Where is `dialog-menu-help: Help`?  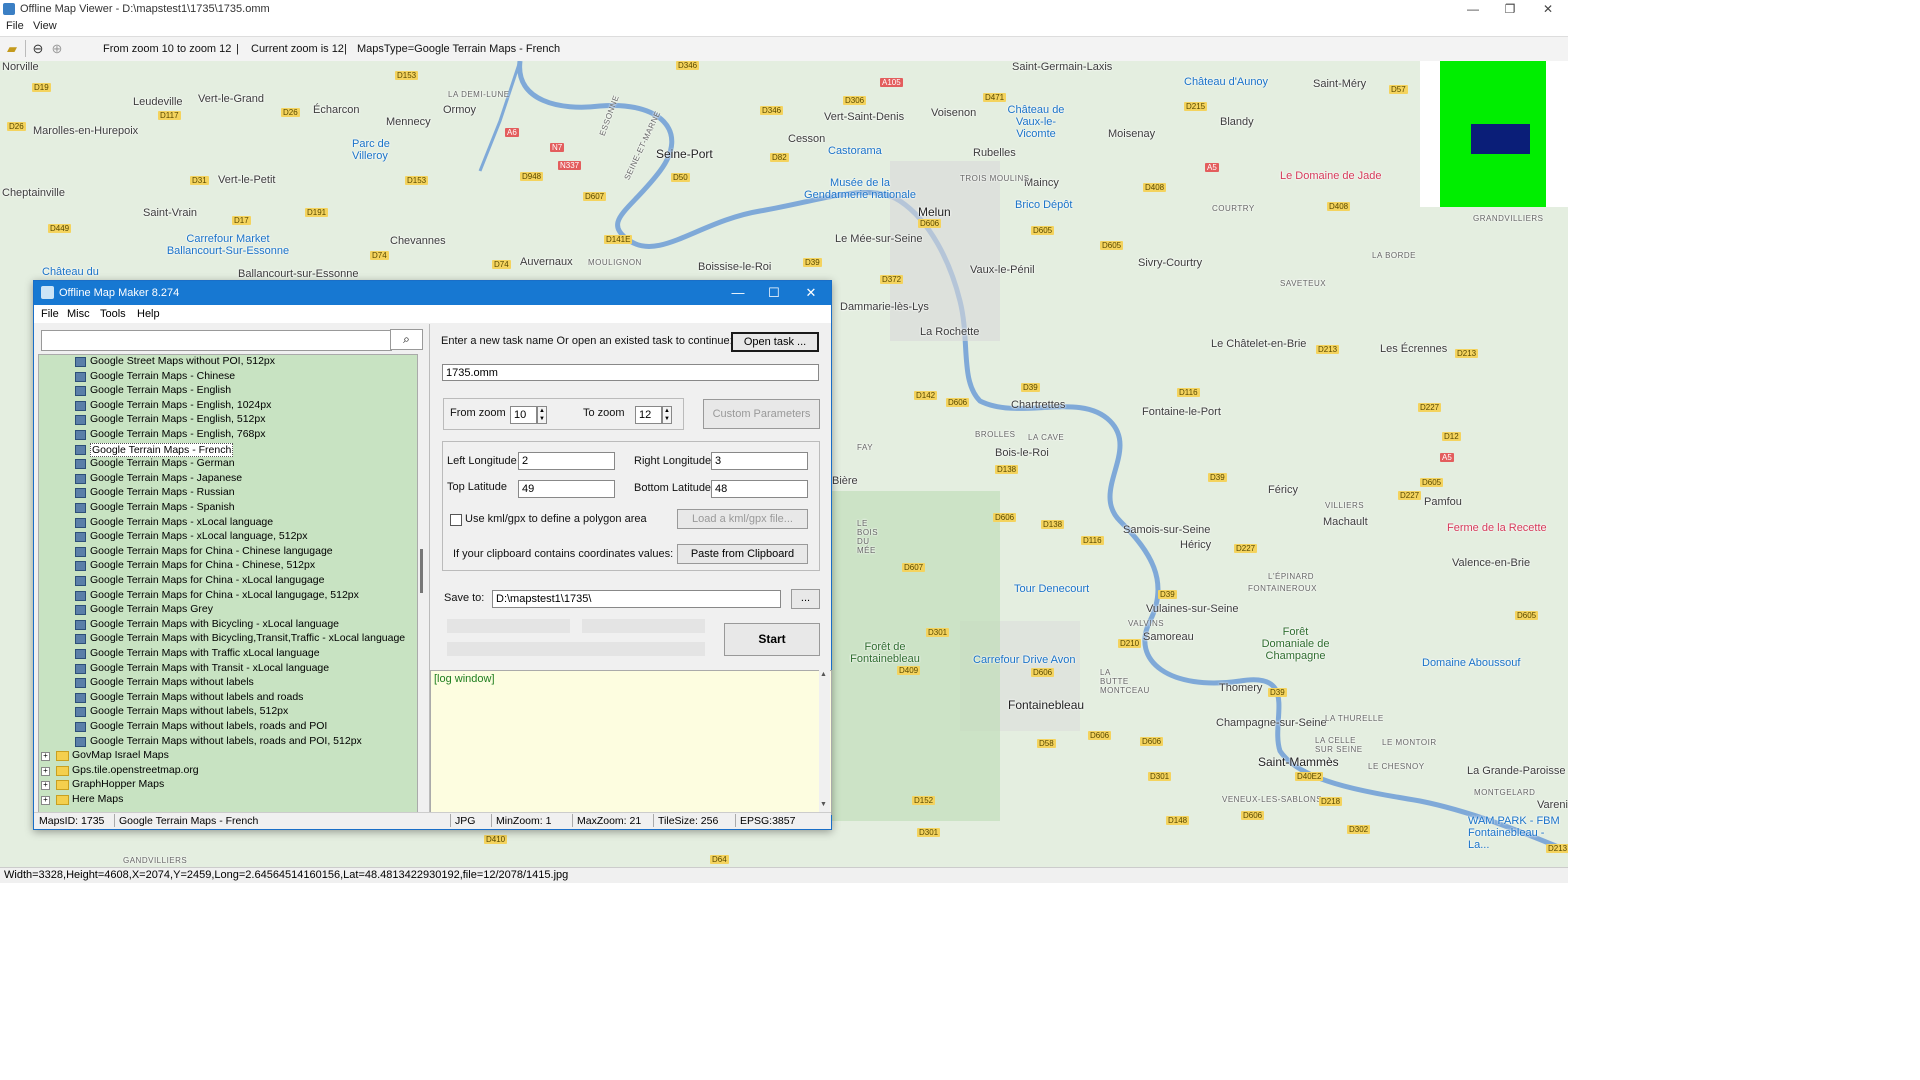 dialog-menu-help: Help is located at coordinates (148, 314).